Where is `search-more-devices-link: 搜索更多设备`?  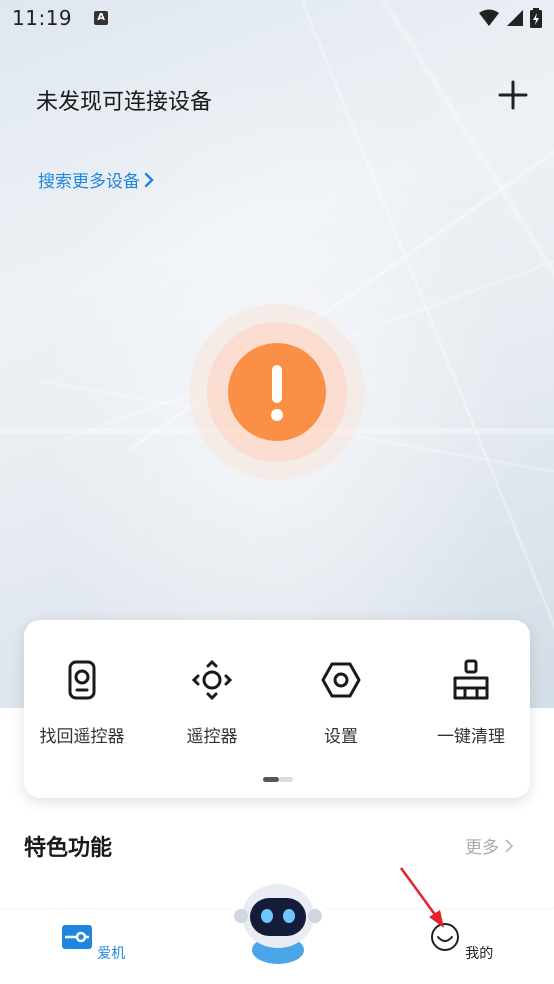
search-more-devices-link: 搜索更多设备 is located at coordinates (96, 179).